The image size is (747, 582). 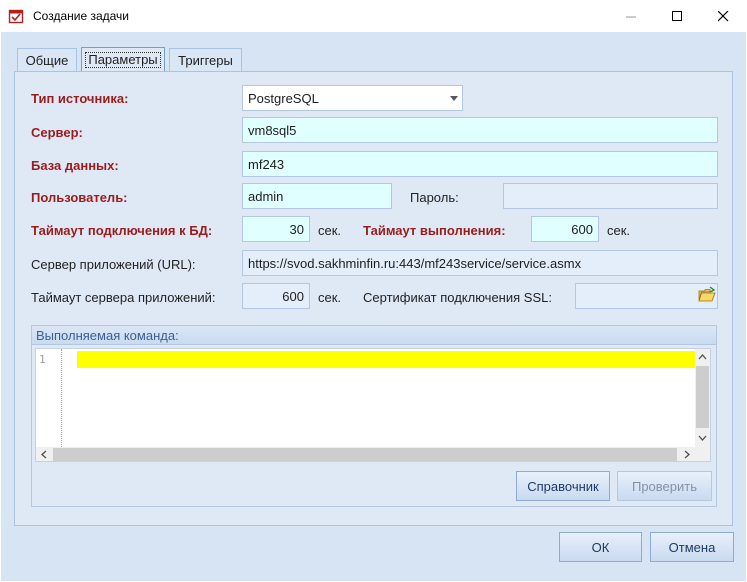 What do you see at coordinates (610, 196) in the screenshot?
I see `password-input` at bounding box center [610, 196].